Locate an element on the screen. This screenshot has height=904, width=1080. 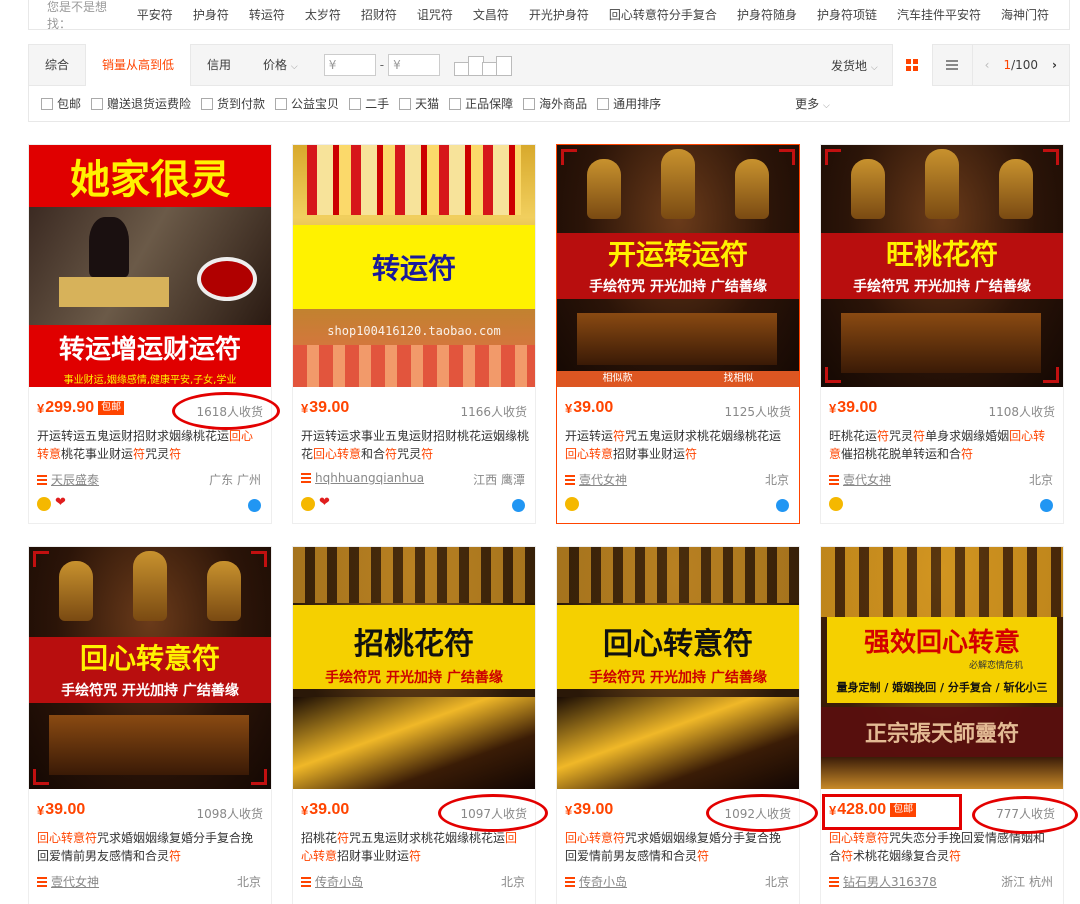
related-item: 文昌符 is located at coordinates (491, 14).